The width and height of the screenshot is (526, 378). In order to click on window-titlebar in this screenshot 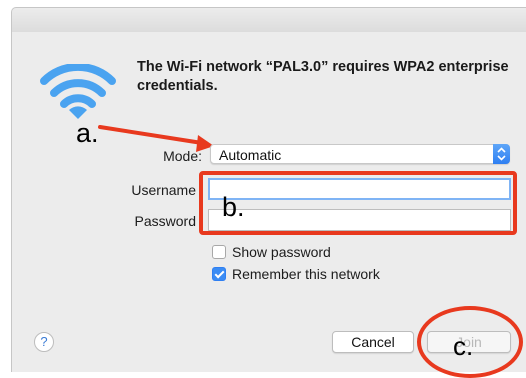, I will do `click(268, 20)`.